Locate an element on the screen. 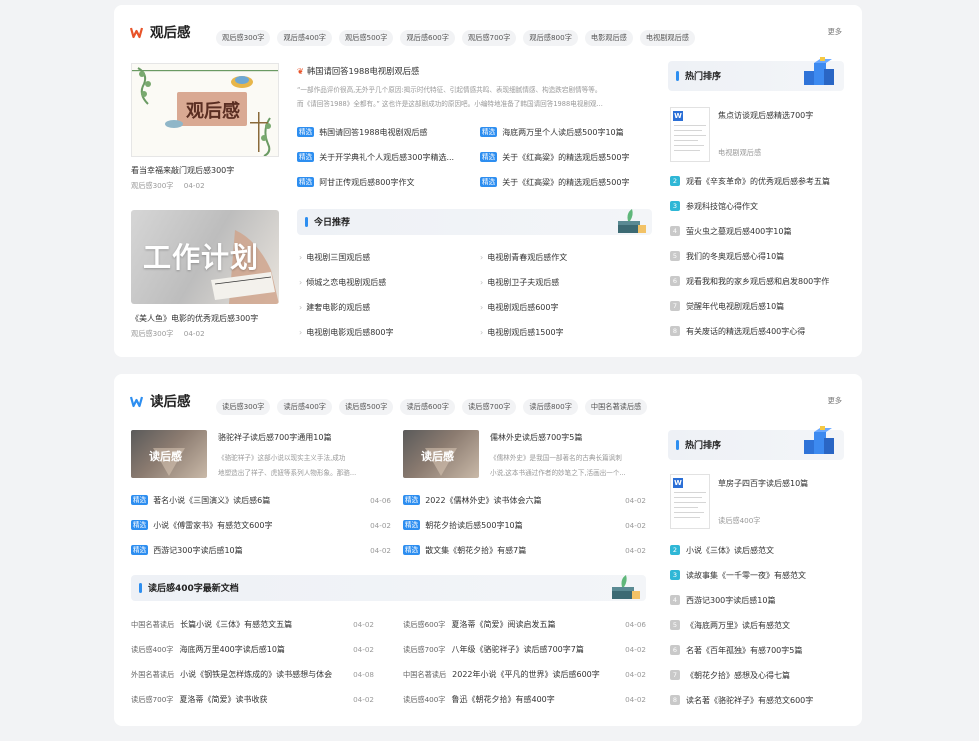 Image resolution: width=979 pixels, height=741 pixels. hot-item: 2 观看《辛亥革命》的优秀观后感参考五篇 is located at coordinates (750, 181).